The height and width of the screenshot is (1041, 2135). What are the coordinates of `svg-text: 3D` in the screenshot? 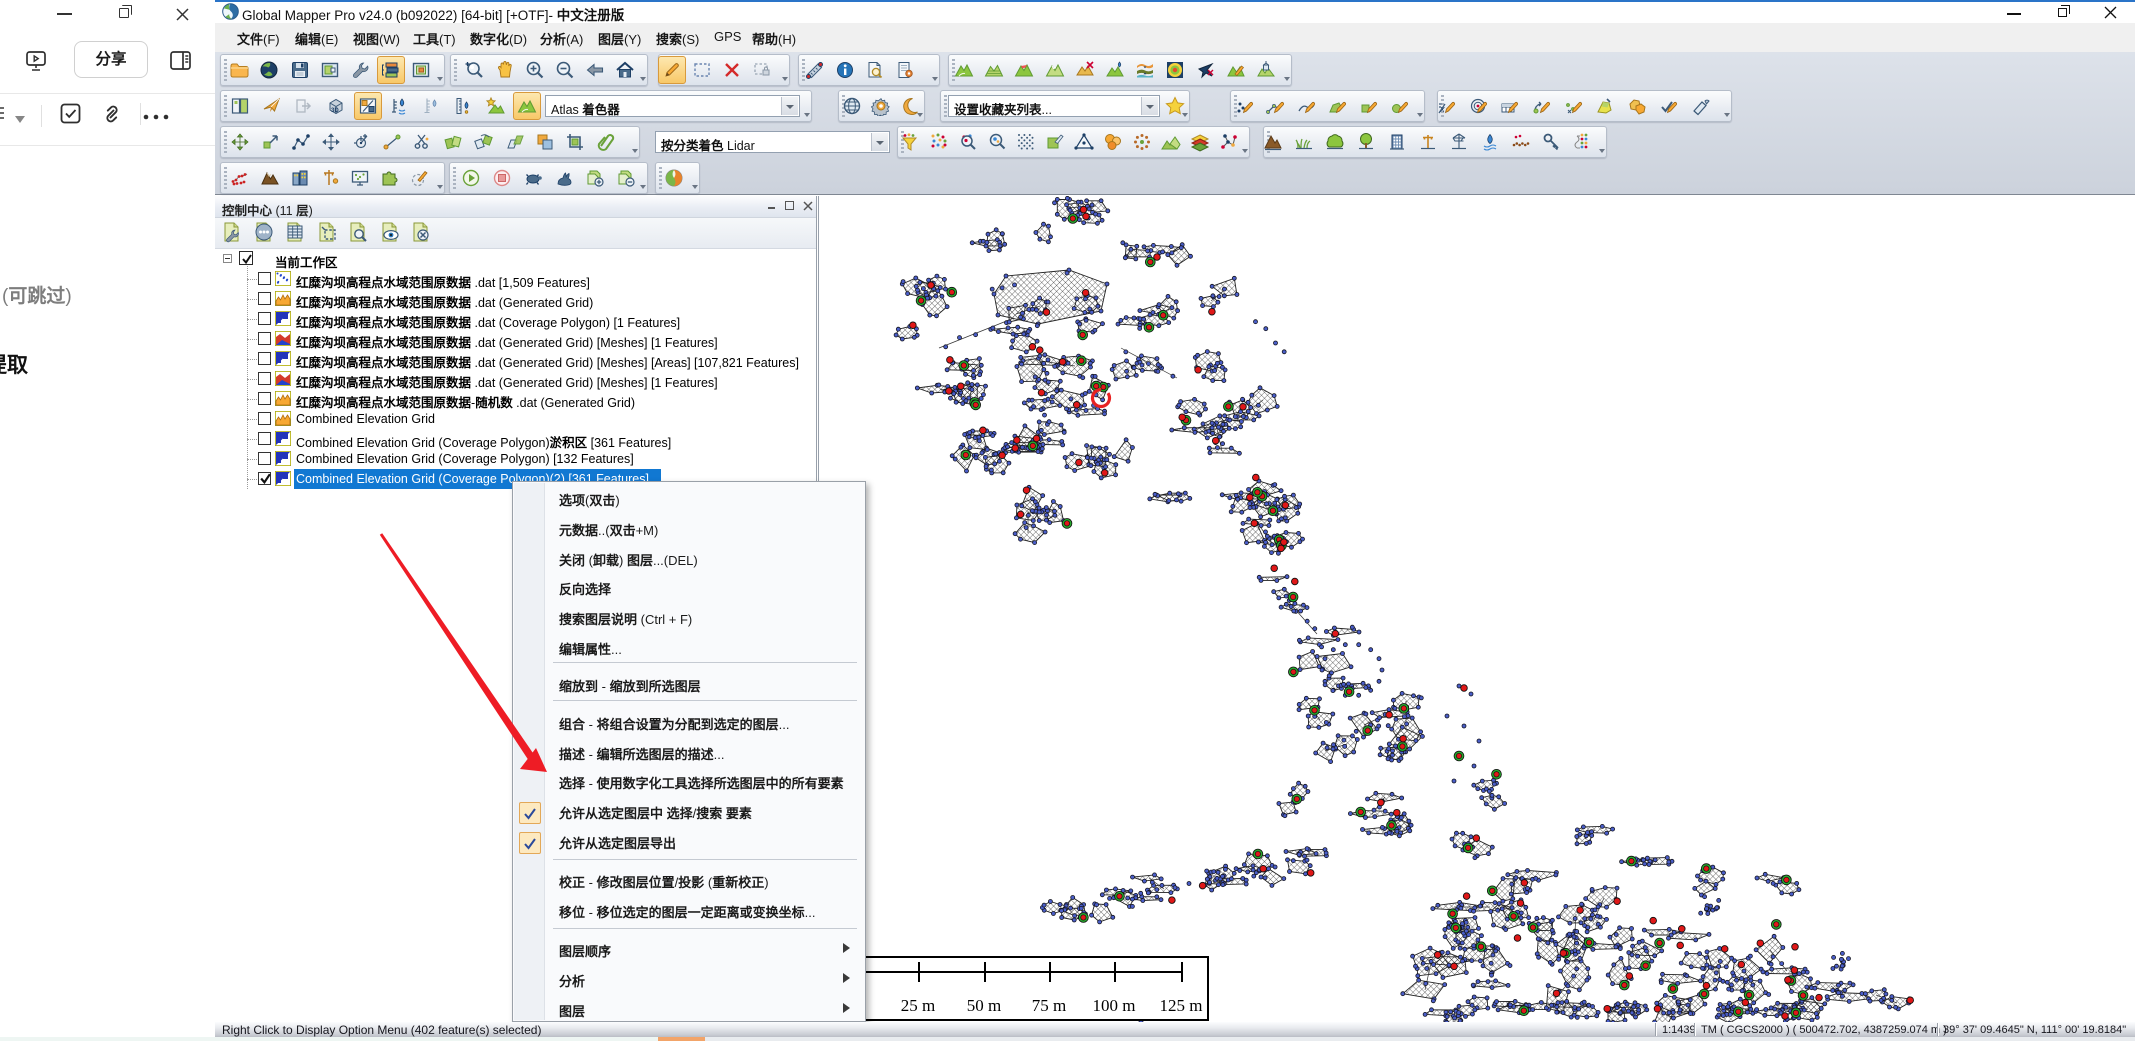 It's located at (335, 111).